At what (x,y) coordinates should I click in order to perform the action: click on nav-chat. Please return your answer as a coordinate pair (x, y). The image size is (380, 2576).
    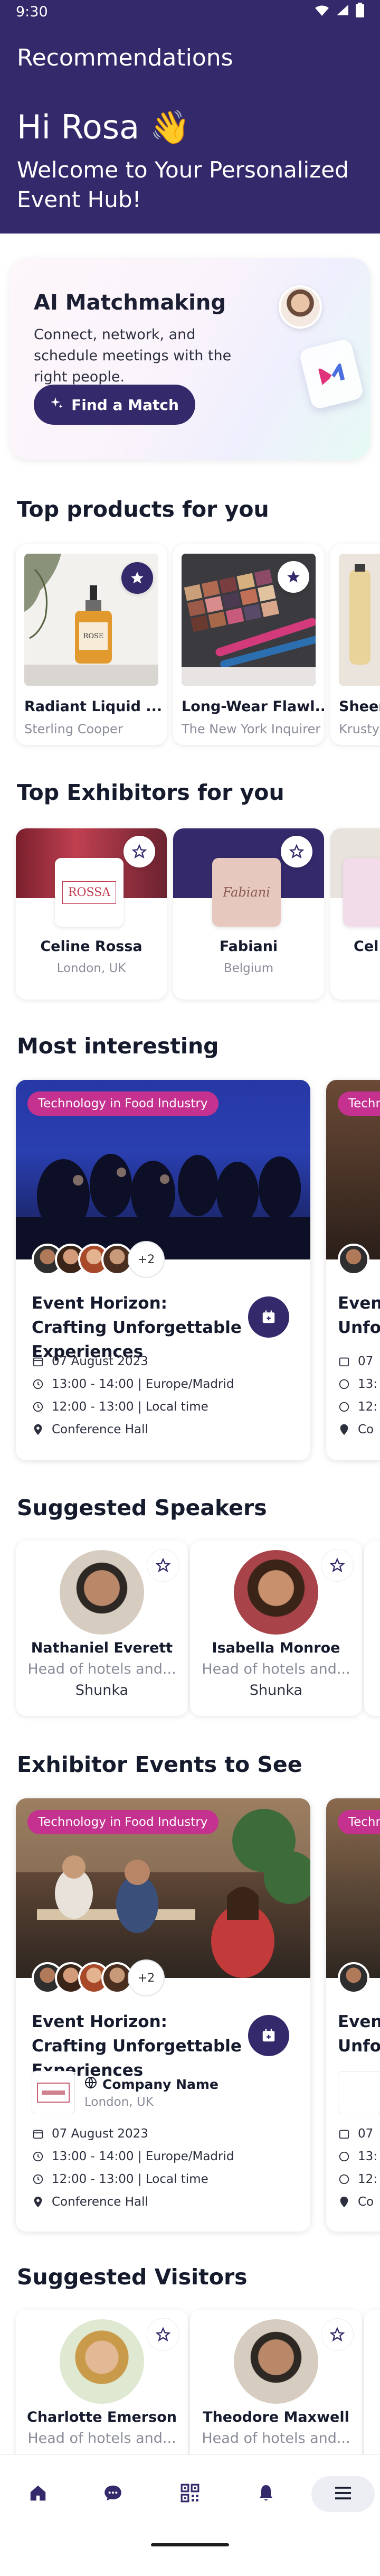
    Looking at the image, I should click on (113, 2494).